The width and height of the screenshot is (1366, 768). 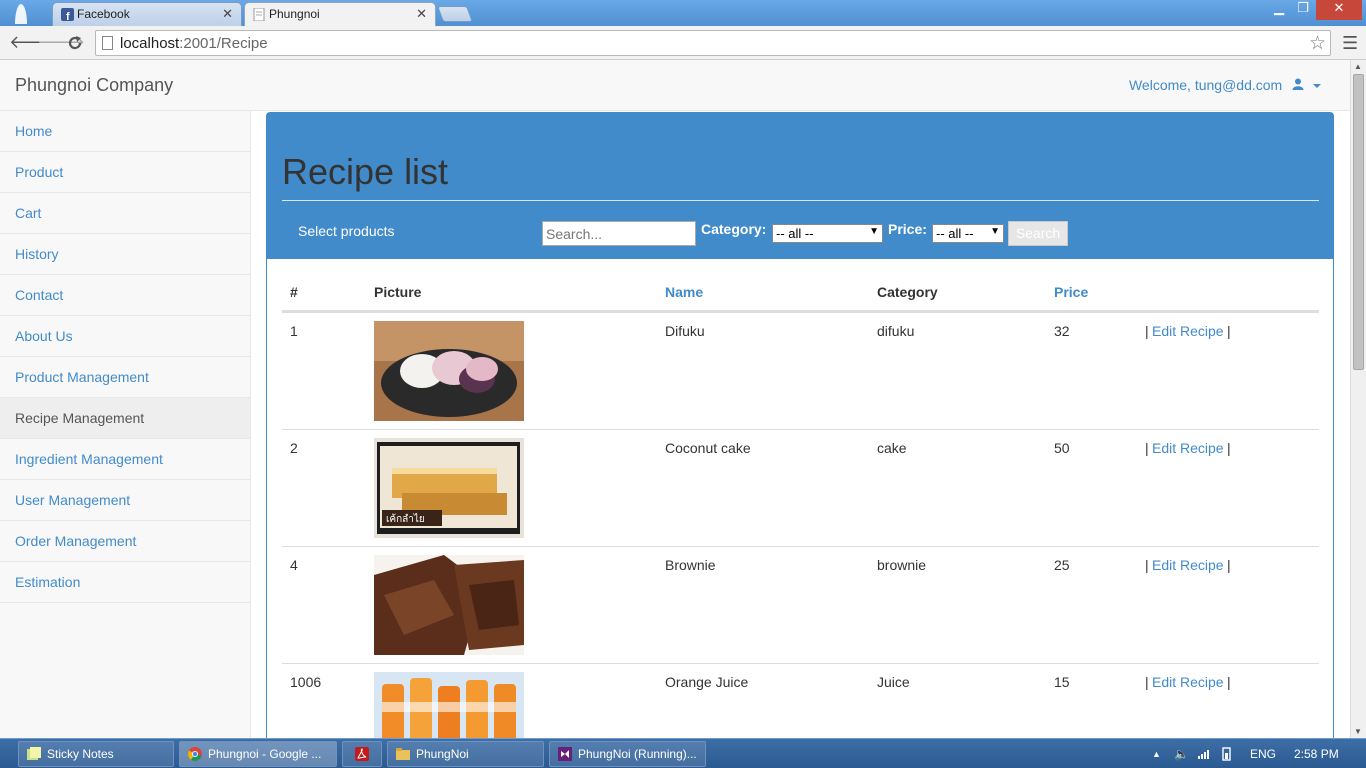 What do you see at coordinates (1279, 10) in the screenshot?
I see `minimize-button: ▁` at bounding box center [1279, 10].